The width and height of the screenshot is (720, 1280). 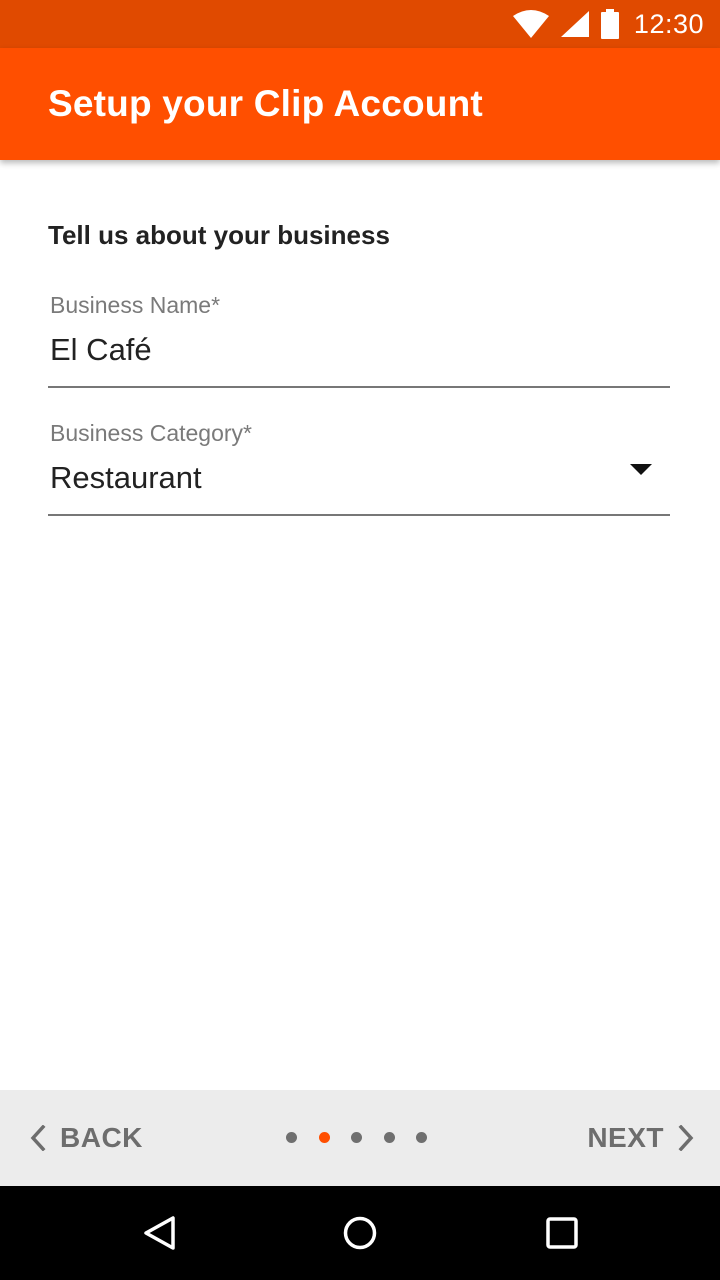 I want to click on back-button: BACK, so click(x=86, y=1138).